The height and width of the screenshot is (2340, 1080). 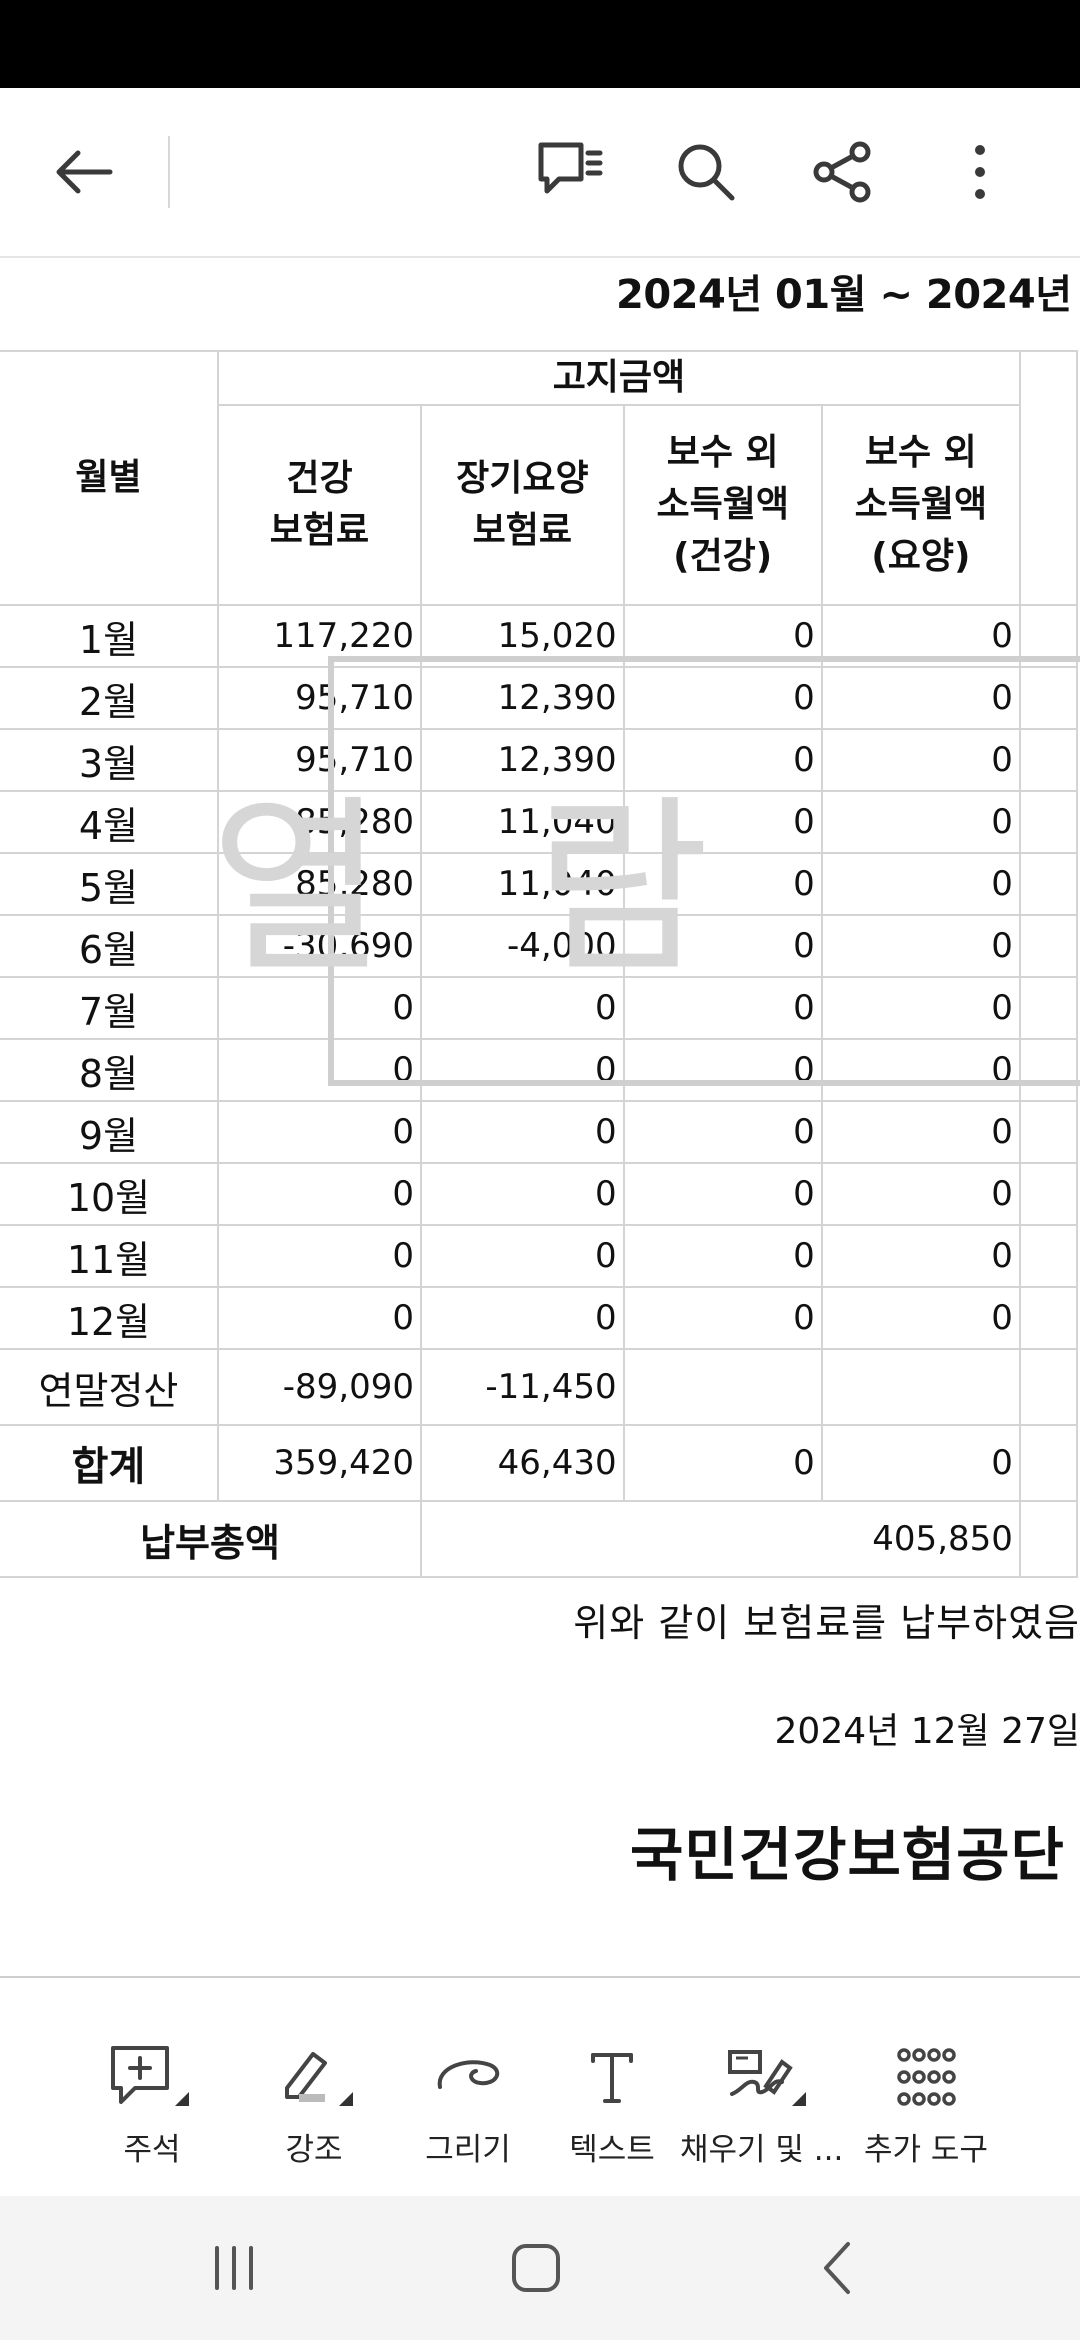 What do you see at coordinates (319, 505) in the screenshot?
I see `column-header: 건강 보험료` at bounding box center [319, 505].